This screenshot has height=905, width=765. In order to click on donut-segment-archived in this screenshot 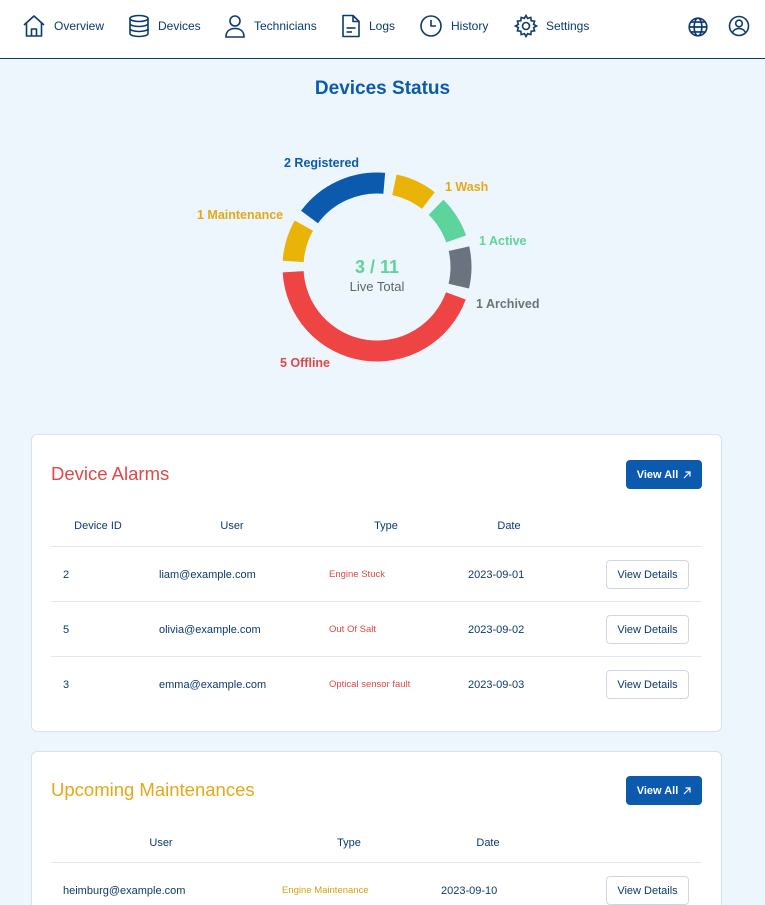, I will do `click(460, 267)`.